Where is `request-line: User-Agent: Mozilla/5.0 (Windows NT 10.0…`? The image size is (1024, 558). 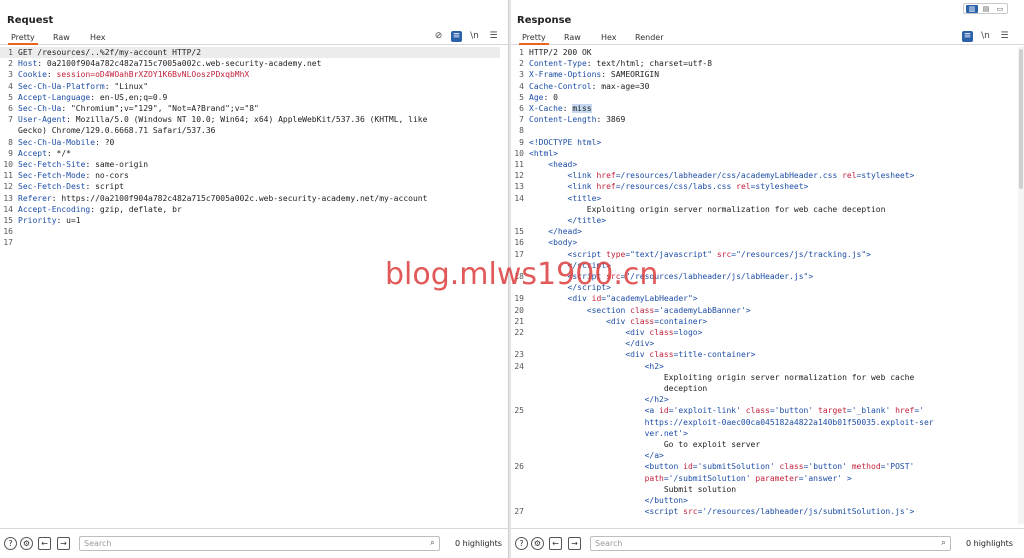
request-line: User-Agent: Mozilla/5.0 (Windows NT 10.0… is located at coordinates (223, 120).